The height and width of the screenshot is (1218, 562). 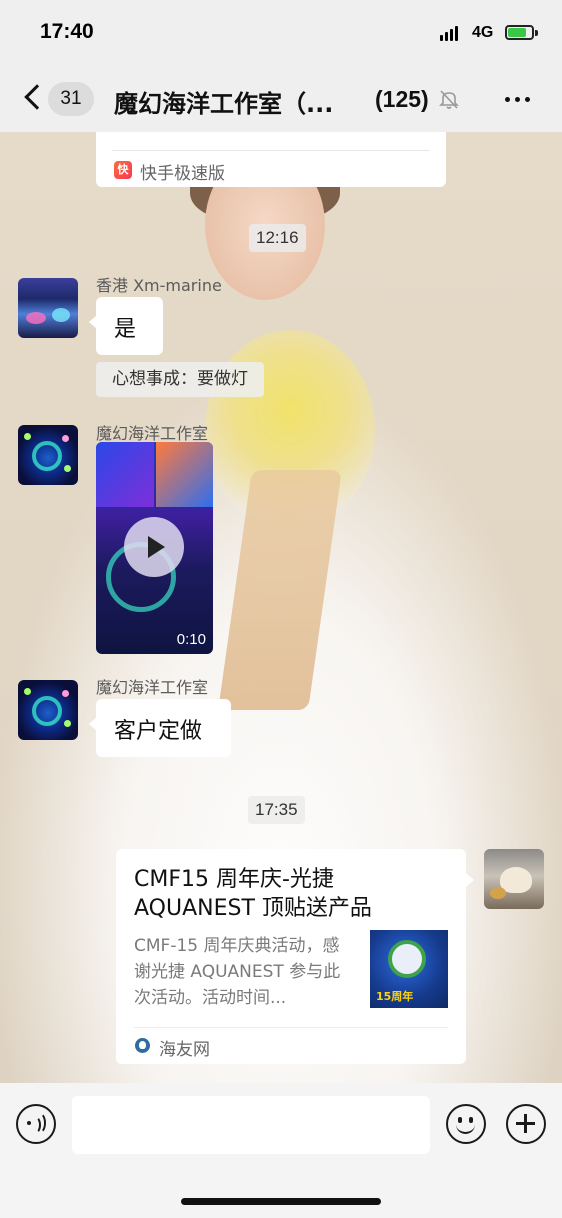 I want to click on timestamp: 12:16, so click(x=277, y=238).